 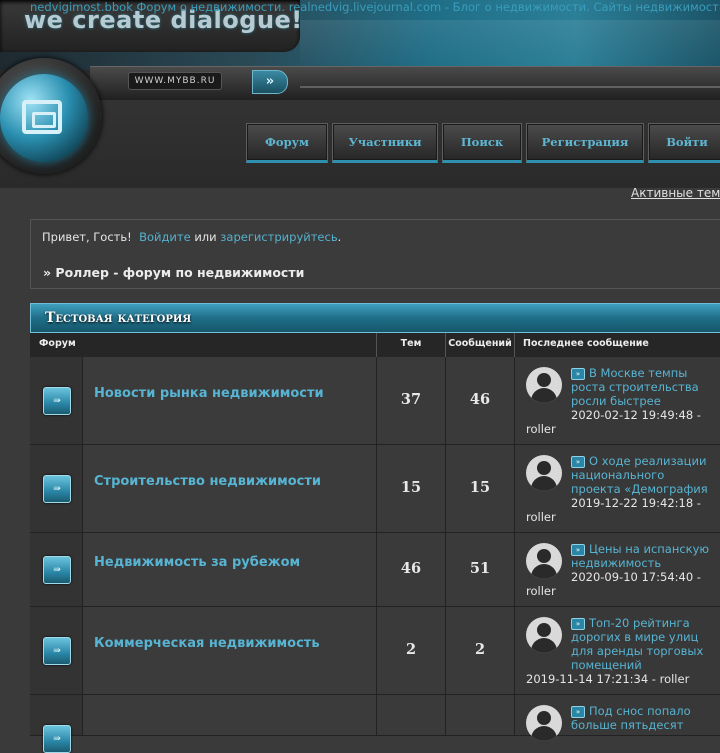 What do you see at coordinates (510, 87) in the screenshot?
I see `header-divider` at bounding box center [510, 87].